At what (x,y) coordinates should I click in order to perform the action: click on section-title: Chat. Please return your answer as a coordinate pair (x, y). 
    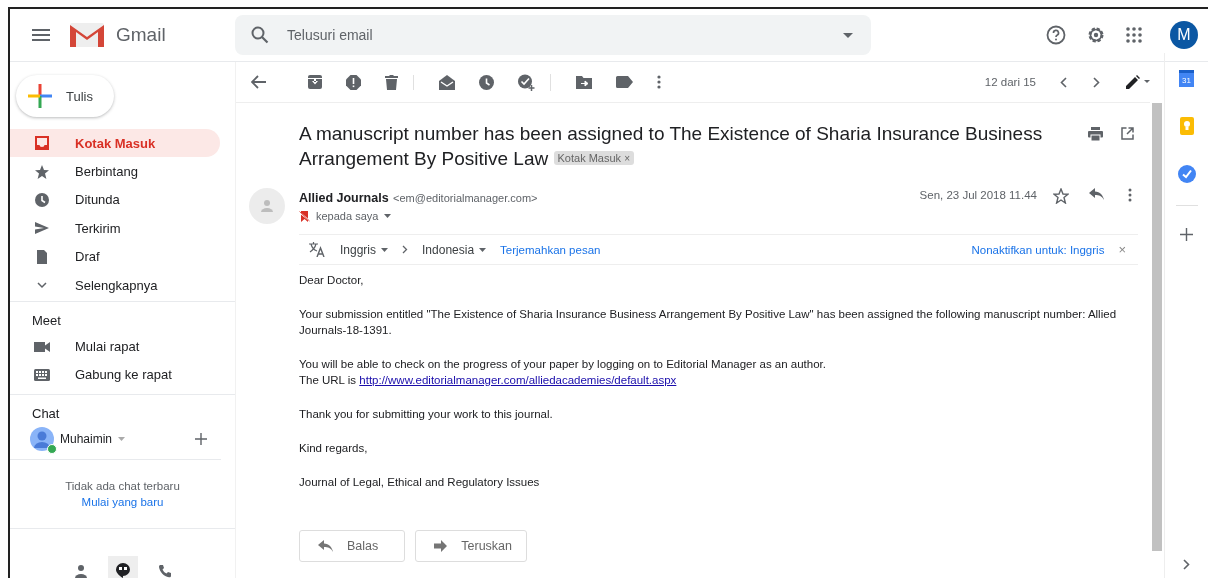
    Looking at the image, I should click on (46, 414).